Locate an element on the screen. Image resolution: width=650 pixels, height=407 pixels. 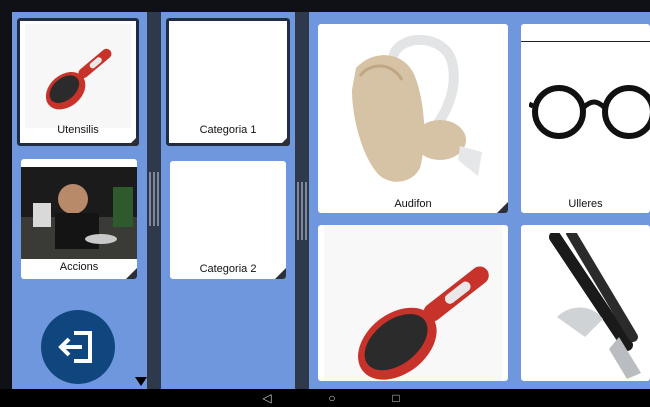
audifon-card: Audifon is located at coordinates (413, 118).